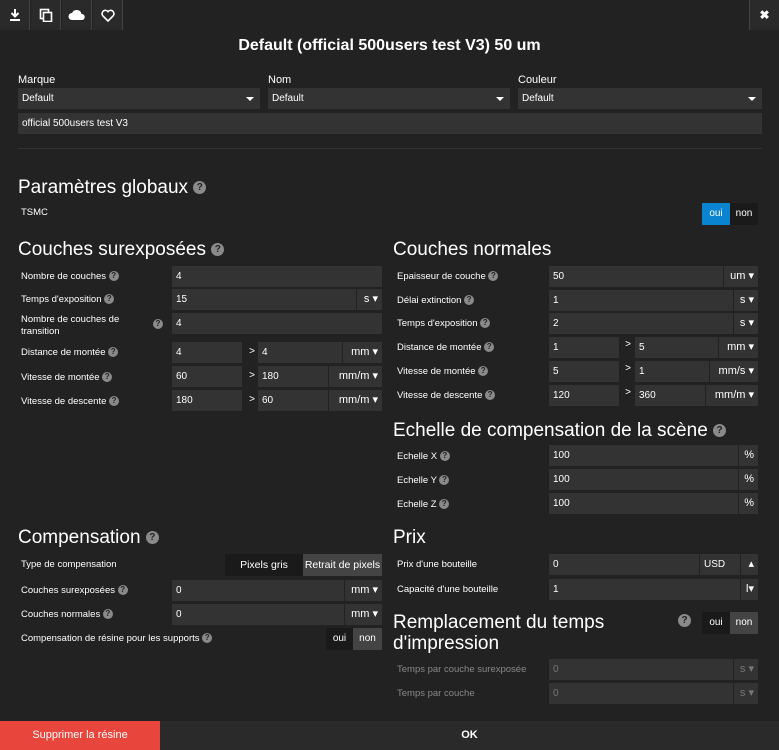 The height and width of the screenshot is (750, 779). Describe the element at coordinates (584, 395) in the screenshot. I see `normal-retract-speed-a-input: 120` at that location.